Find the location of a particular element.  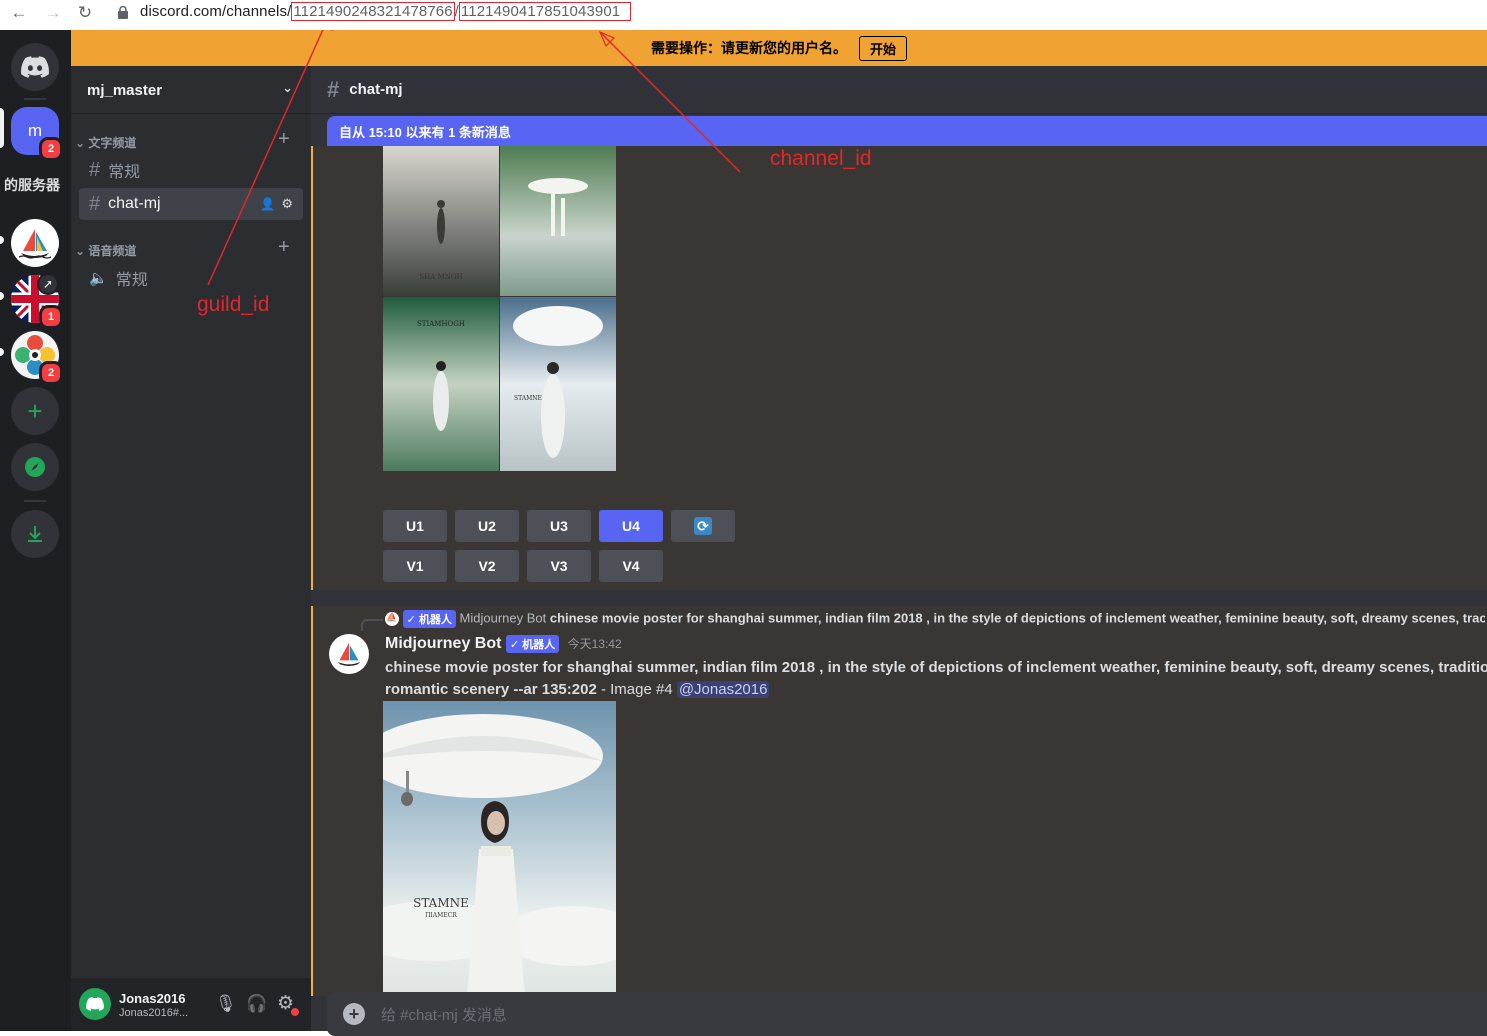

lock-icon is located at coordinates (123, 12).